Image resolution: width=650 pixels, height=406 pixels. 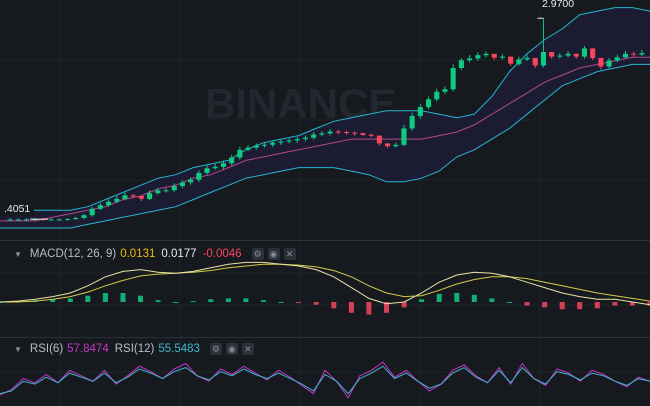 I want to click on rsi-legend: ▼ RSI(6) 57.8474 RSI(12) 55.5483 ⚙ ◉ ✕, so click(x=134, y=349).